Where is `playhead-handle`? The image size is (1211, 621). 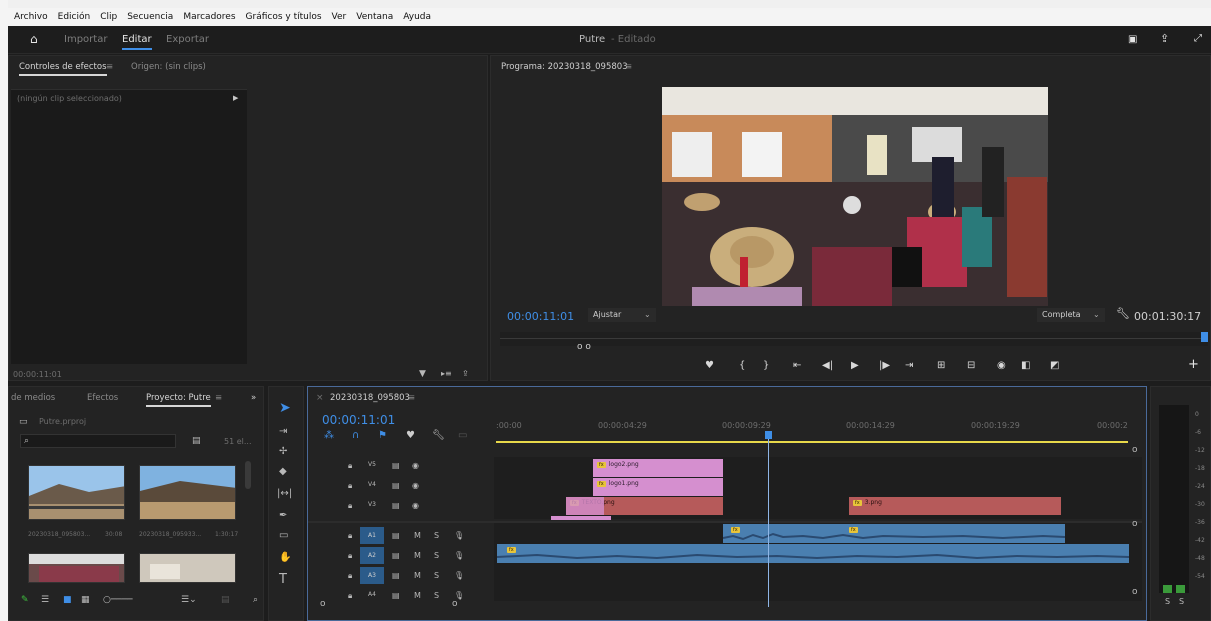
playhead-handle is located at coordinates (768, 435).